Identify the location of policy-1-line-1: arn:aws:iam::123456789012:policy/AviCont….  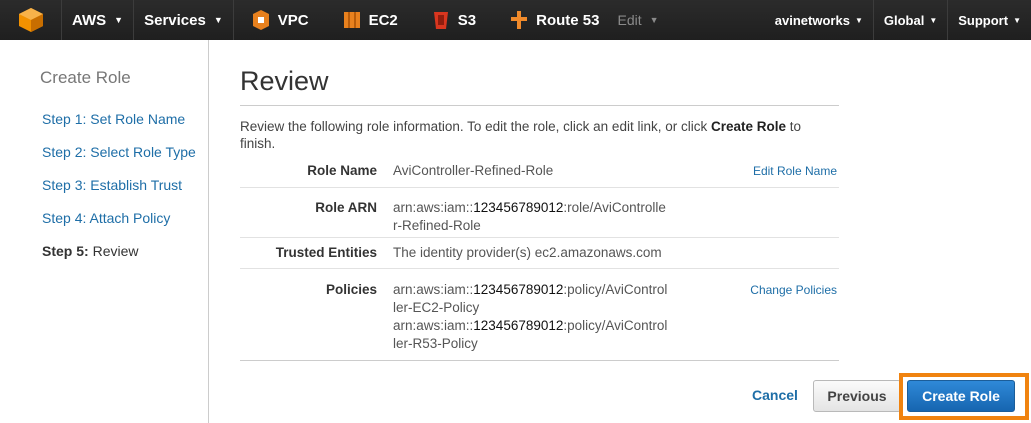
(543, 290).